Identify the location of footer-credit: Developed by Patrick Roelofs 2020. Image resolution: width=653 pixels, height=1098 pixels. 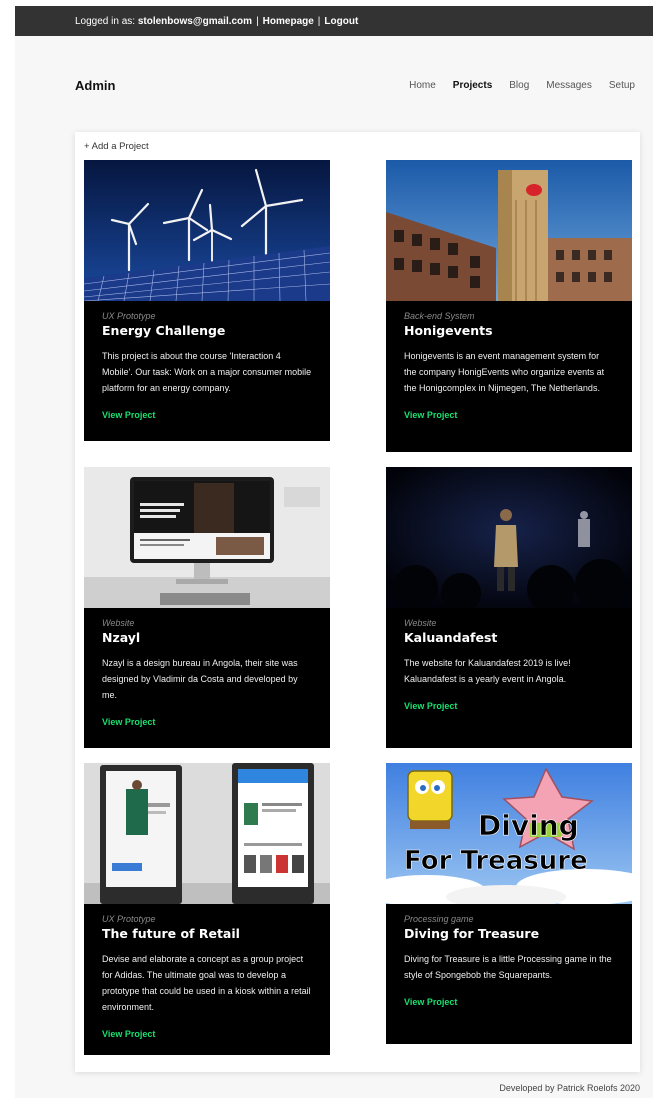
(569, 1088).